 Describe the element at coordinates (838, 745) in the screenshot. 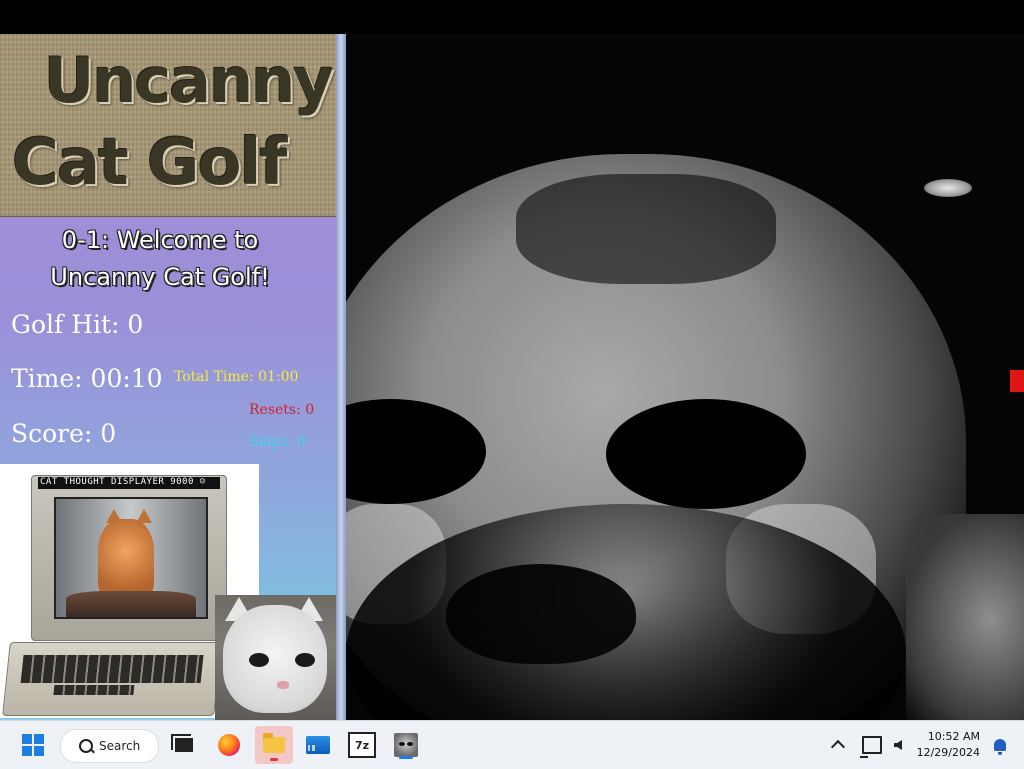

I see `chevron-up-icon` at that location.